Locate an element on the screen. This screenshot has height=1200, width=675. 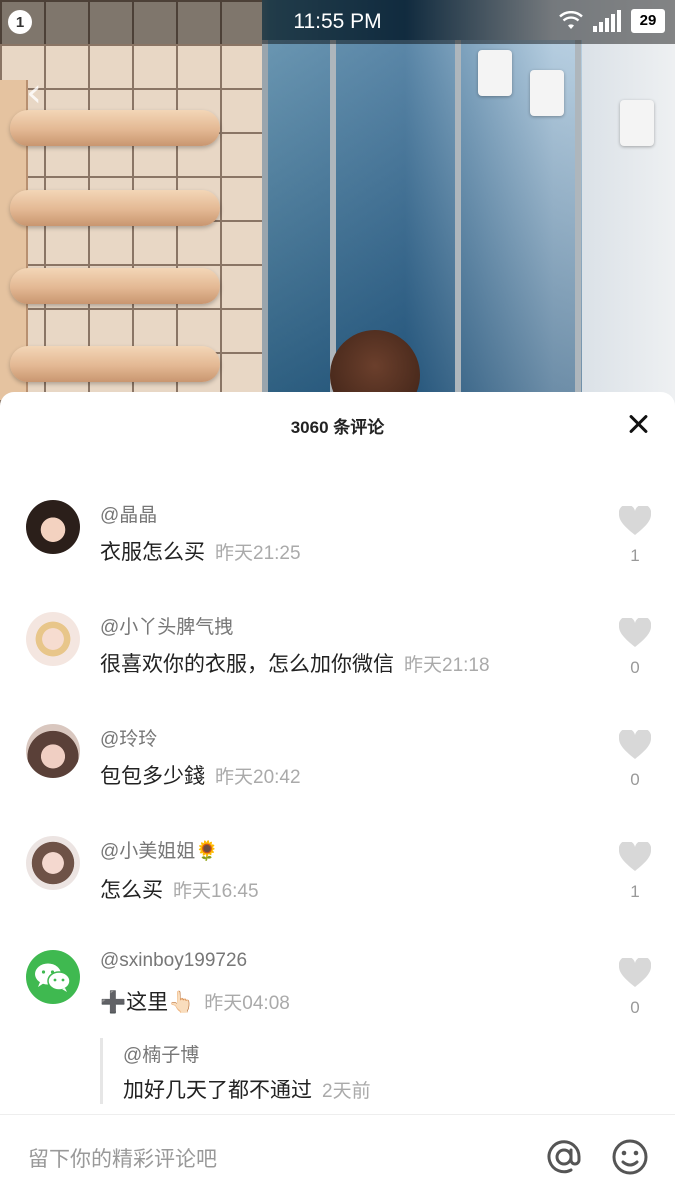
reply-item: @楠子博 加好几天了都不通过 2天前 is located at coordinates (360, 1071).